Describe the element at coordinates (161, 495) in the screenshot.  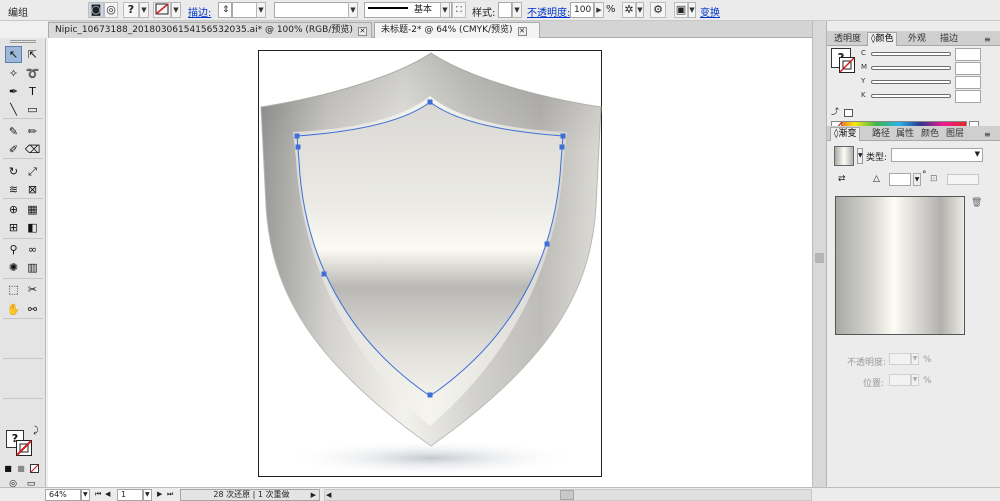
I see `next-artboard-icon: ▶` at that location.